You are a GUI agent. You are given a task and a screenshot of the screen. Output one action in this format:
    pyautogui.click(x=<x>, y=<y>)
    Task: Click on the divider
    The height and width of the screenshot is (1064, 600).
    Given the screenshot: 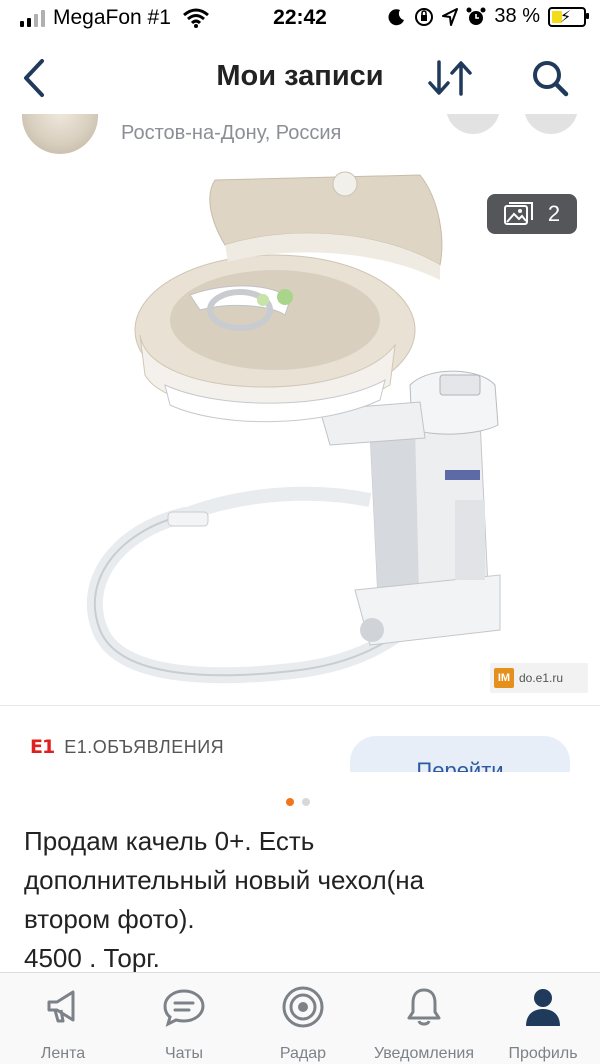 What is the action you would take?
    pyautogui.click(x=300, y=705)
    